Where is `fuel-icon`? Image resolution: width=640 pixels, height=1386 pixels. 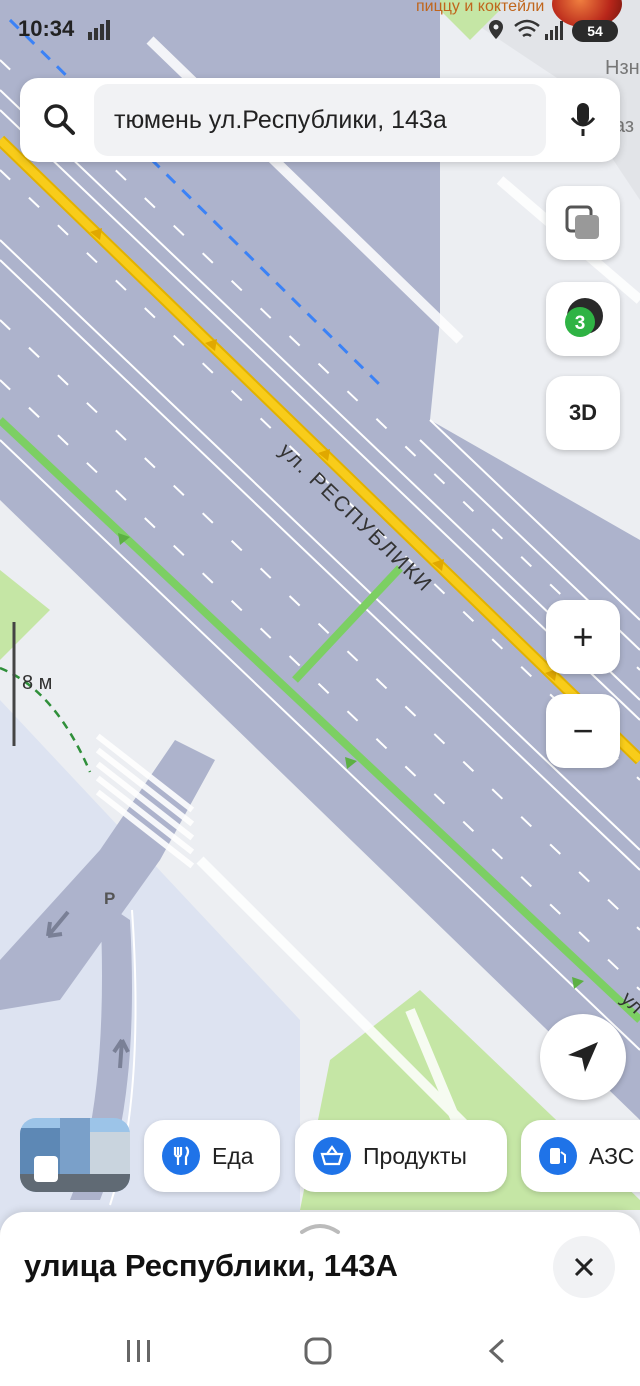
fuel-icon is located at coordinates (558, 1156).